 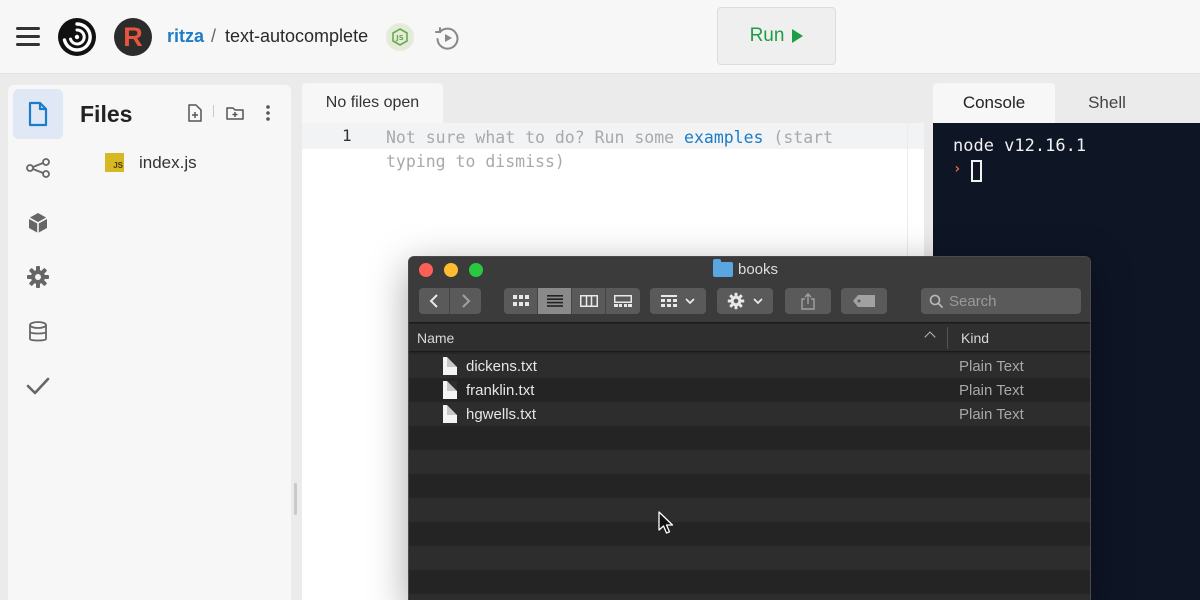 I want to click on play-icon, so click(x=798, y=36).